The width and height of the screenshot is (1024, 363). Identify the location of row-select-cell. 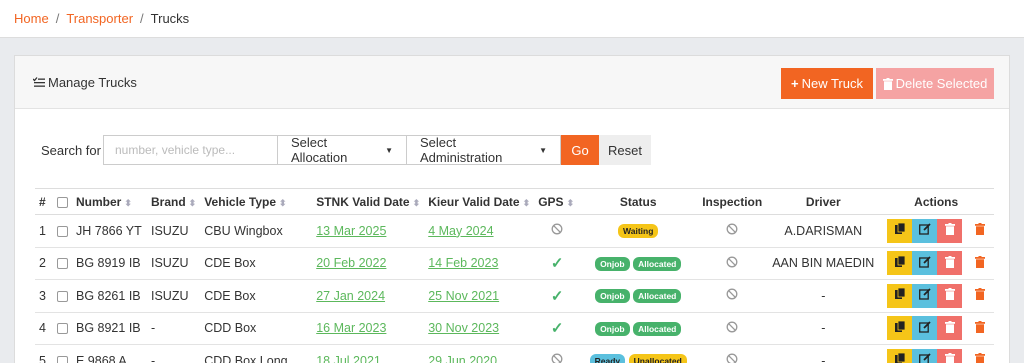
(62, 231).